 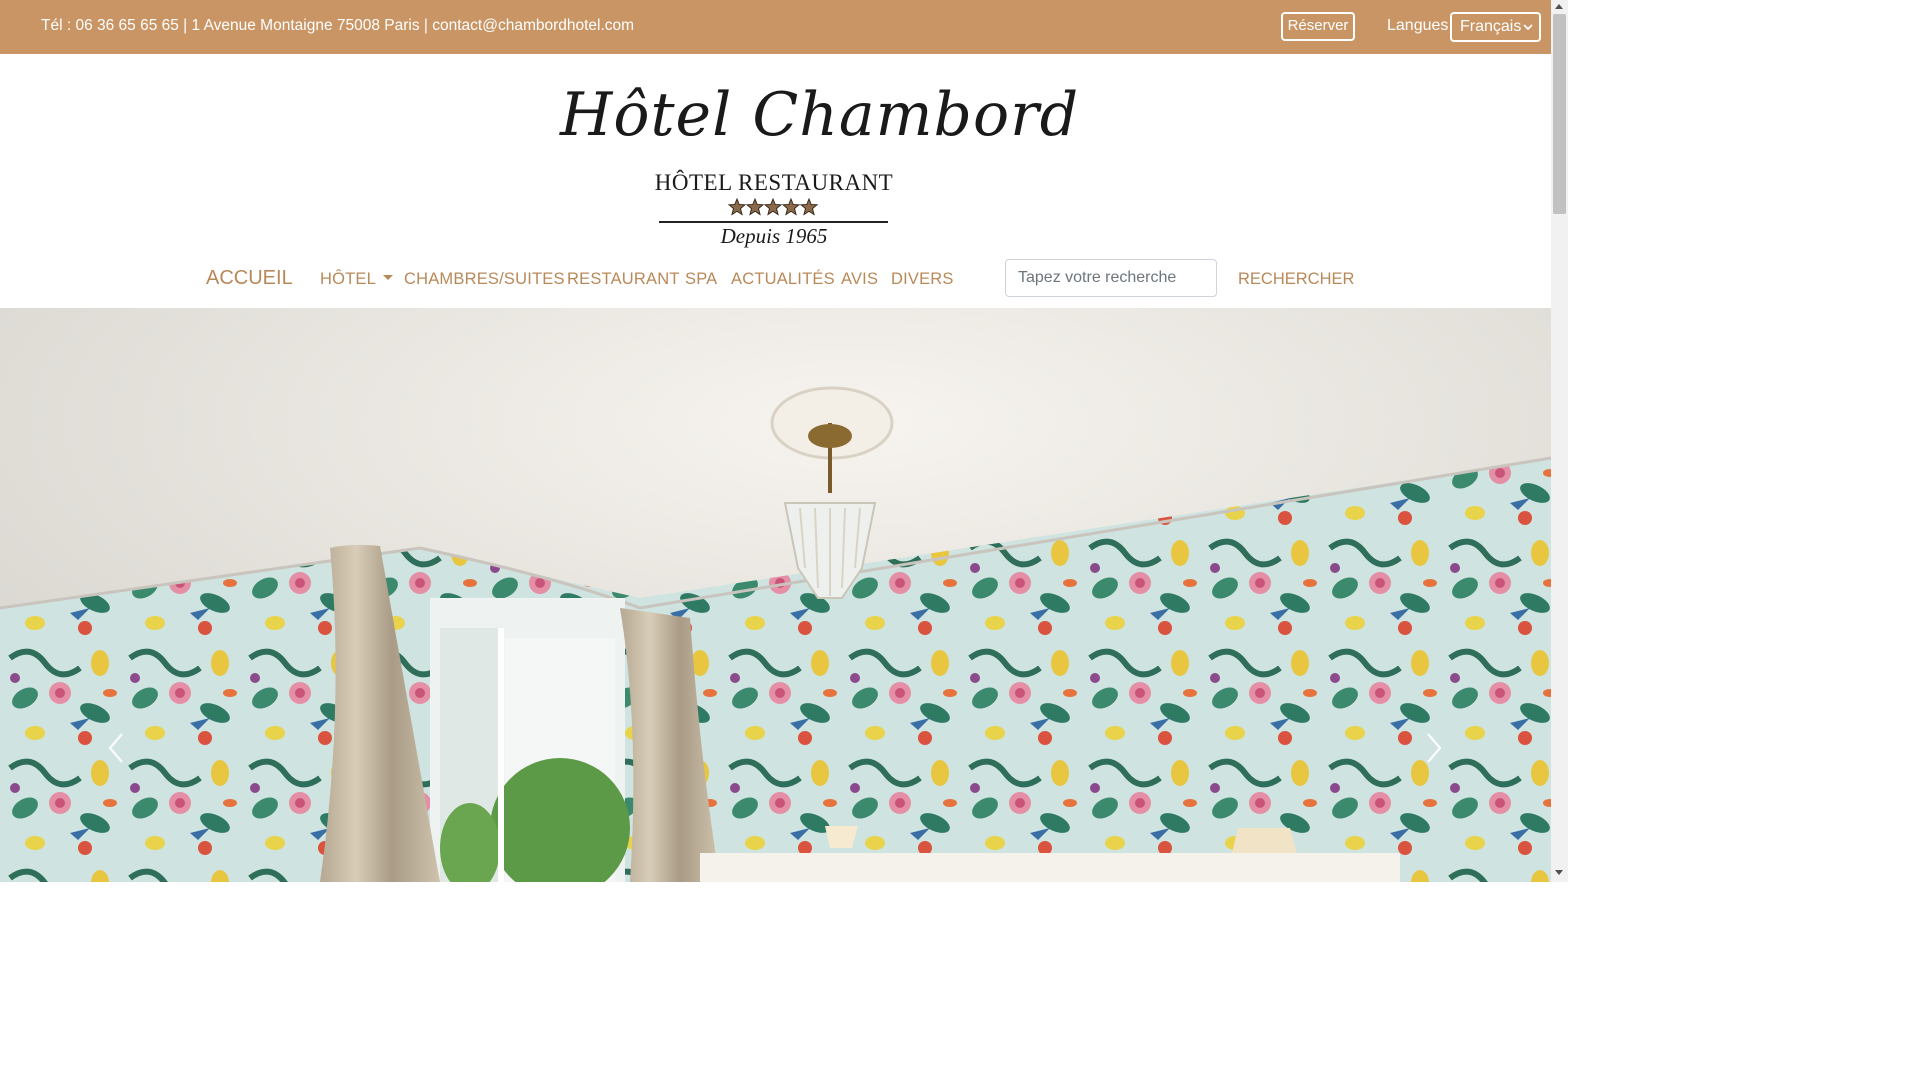 What do you see at coordinates (116, 748) in the screenshot?
I see `chevron-left-icon` at bounding box center [116, 748].